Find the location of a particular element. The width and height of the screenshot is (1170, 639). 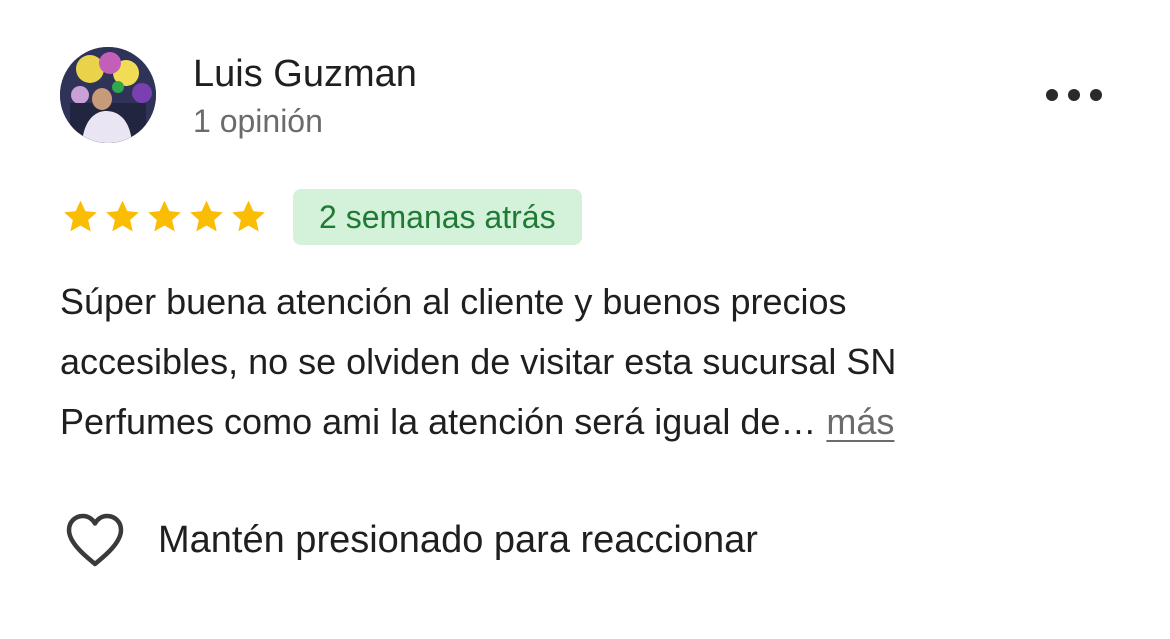

review-date-badge: 2 semanas atrás is located at coordinates (437, 217).